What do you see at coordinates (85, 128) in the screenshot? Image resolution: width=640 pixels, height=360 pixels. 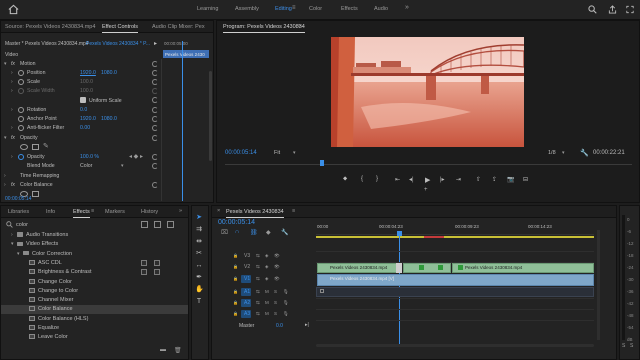 I see `antiflicker-value: 0.00` at bounding box center [85, 128].